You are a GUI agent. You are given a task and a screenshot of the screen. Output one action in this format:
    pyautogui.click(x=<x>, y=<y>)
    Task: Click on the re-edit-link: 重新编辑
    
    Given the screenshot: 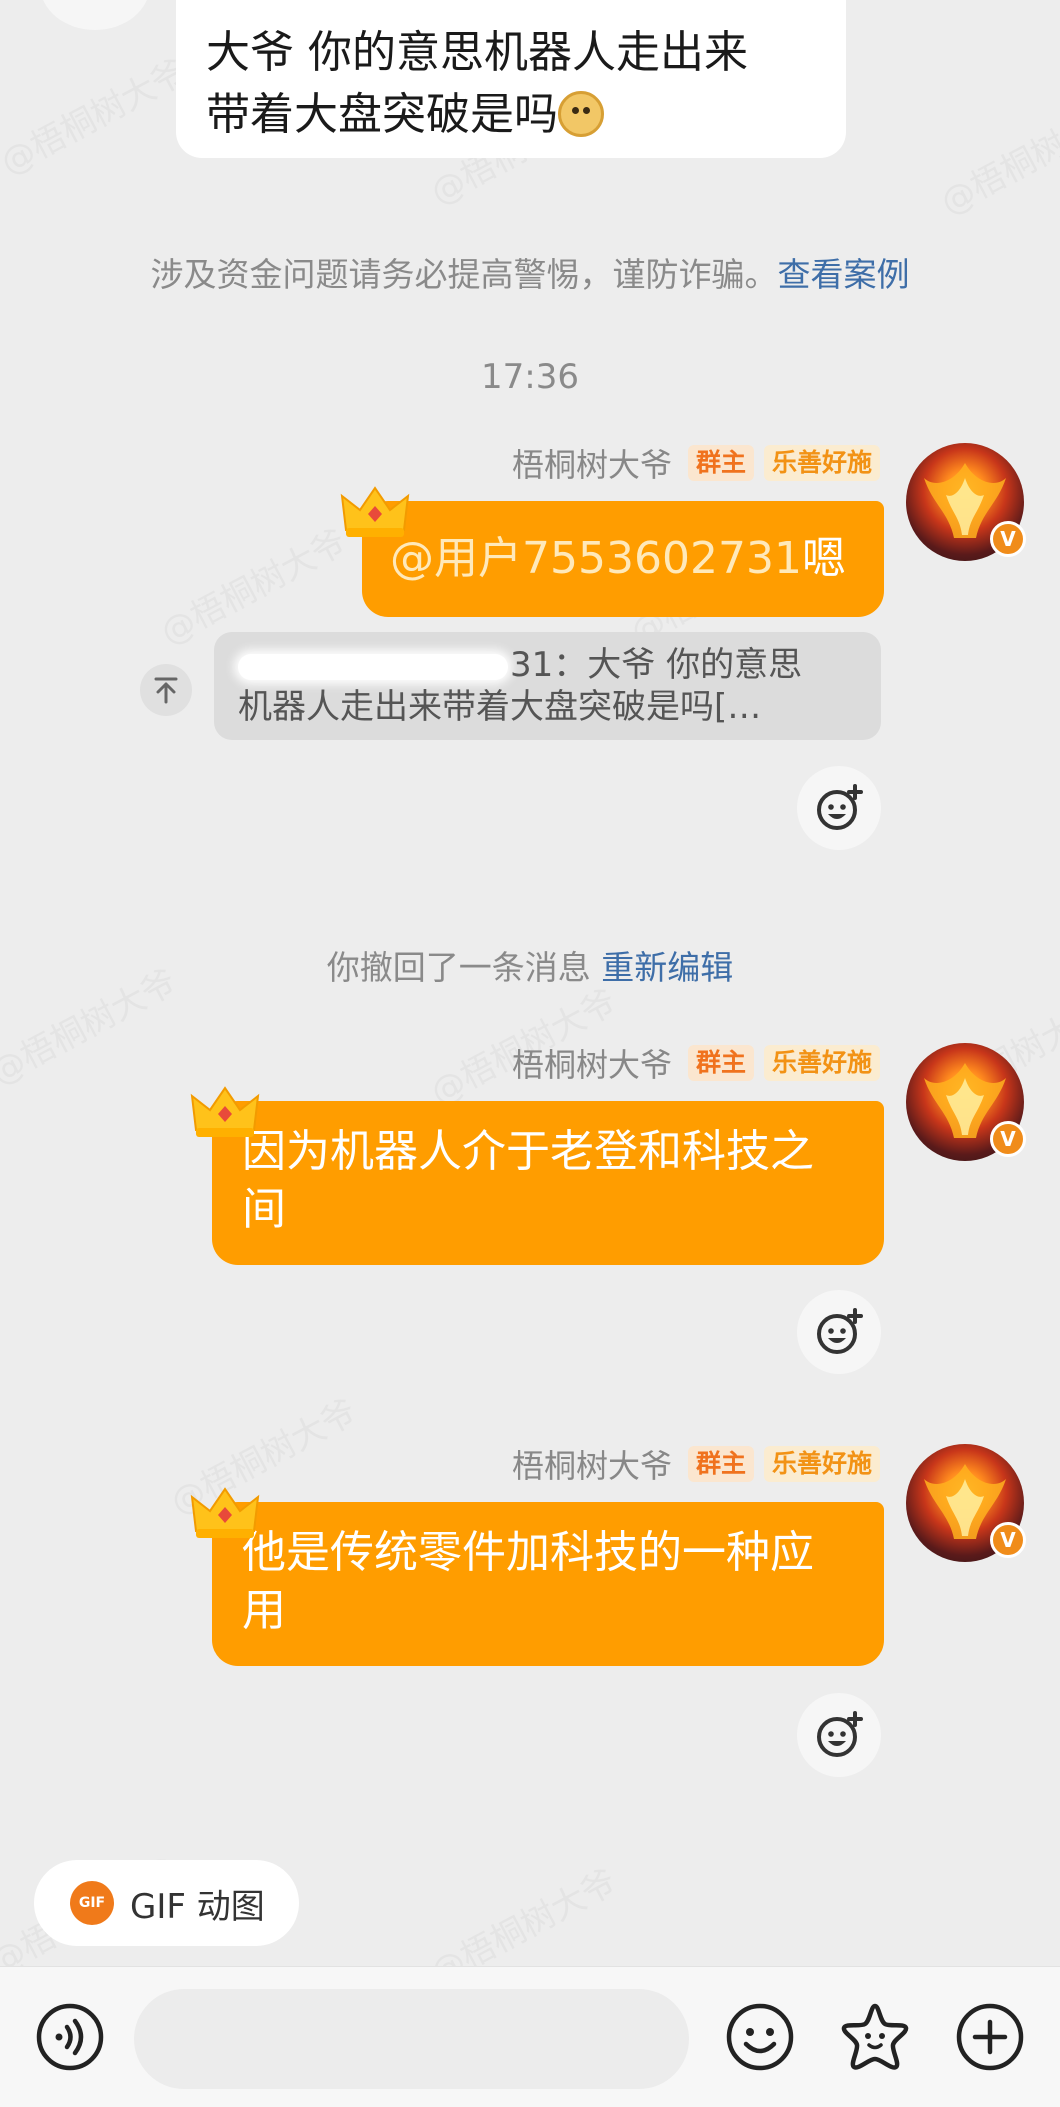 What is the action you would take?
    pyautogui.click(x=667, y=967)
    